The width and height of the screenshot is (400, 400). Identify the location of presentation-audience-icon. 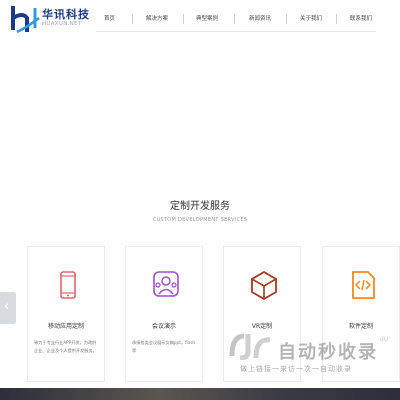
(166, 284).